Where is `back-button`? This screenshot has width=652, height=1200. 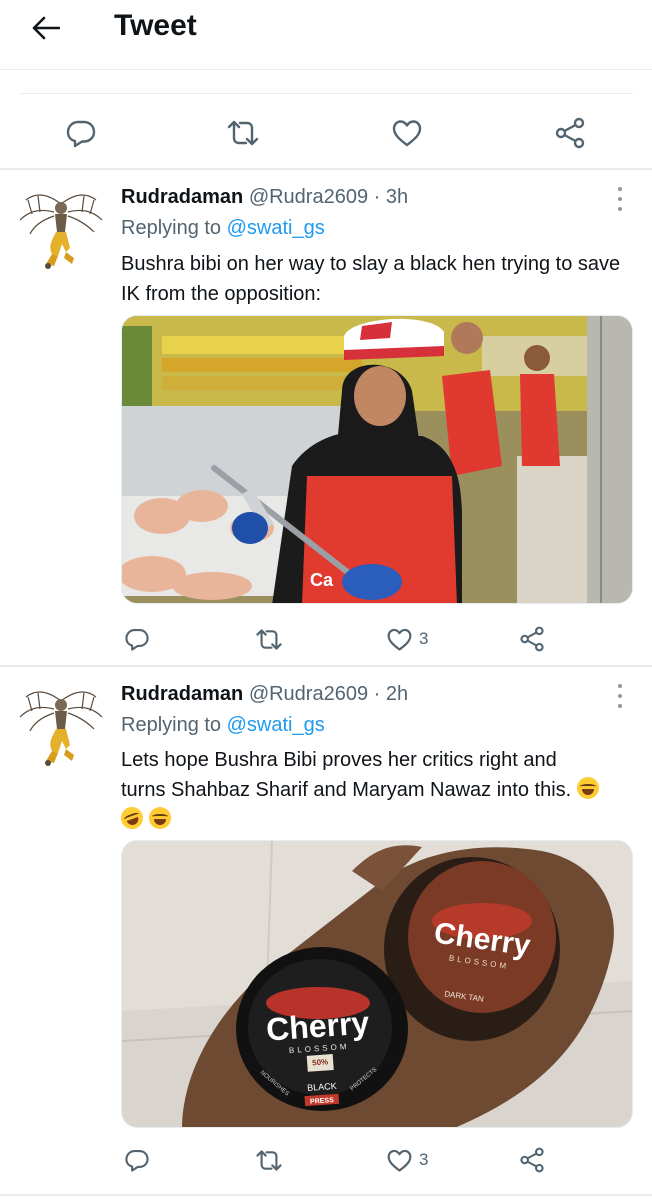 back-button is located at coordinates (46, 28).